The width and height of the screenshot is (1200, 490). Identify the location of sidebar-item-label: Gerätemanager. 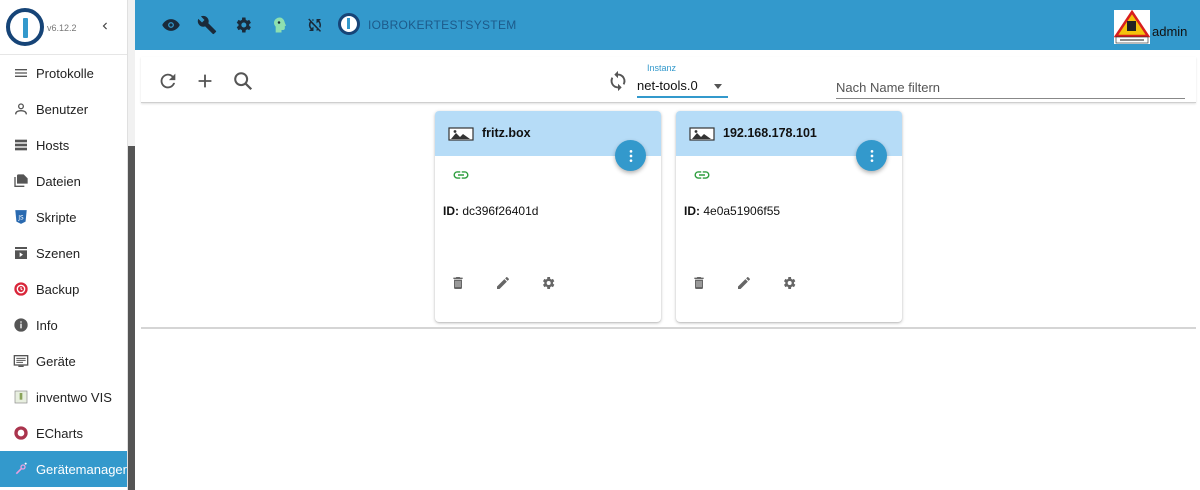
(81, 469).